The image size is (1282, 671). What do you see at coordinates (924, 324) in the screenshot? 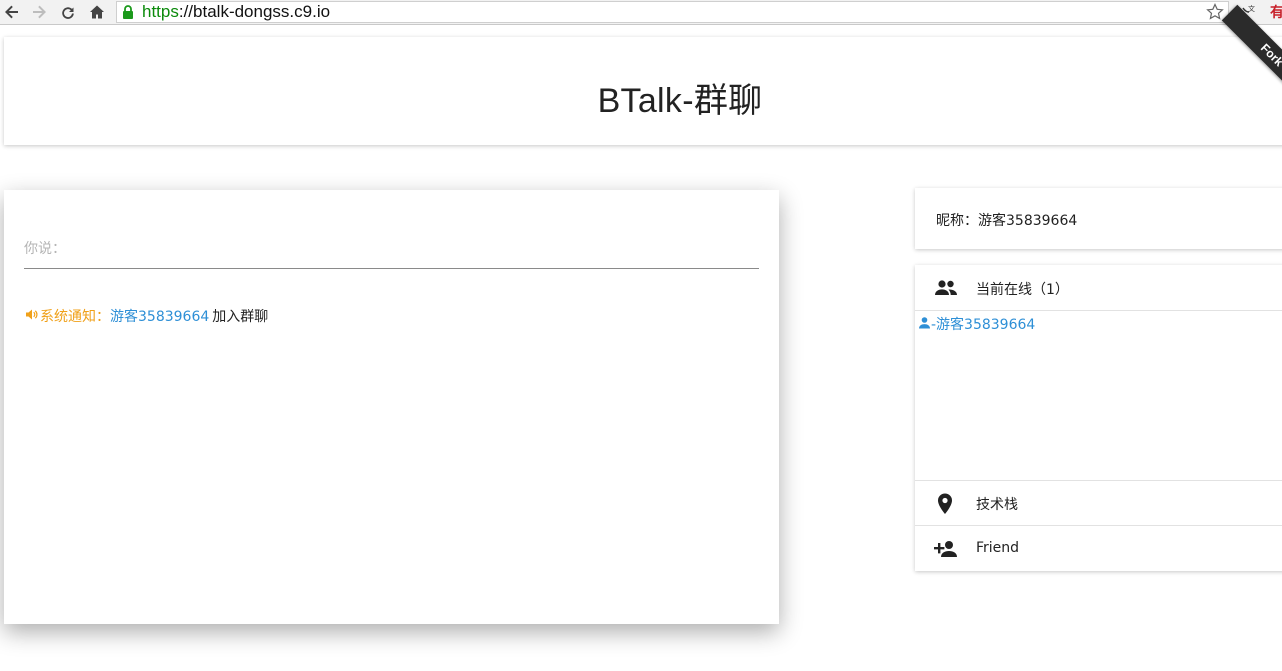
I see `person-icon` at bounding box center [924, 324].